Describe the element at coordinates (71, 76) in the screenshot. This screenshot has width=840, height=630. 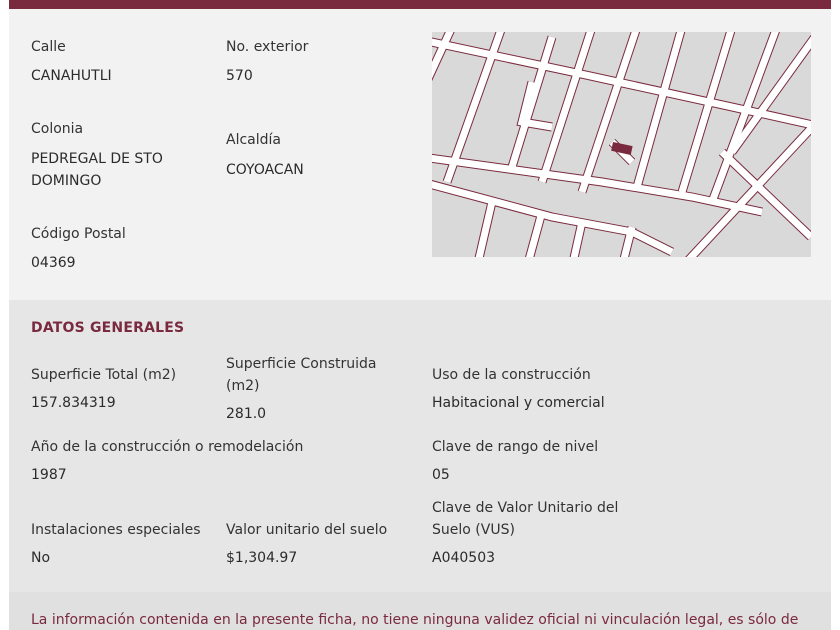
I see `calle-value: CANAHUTLI` at that location.